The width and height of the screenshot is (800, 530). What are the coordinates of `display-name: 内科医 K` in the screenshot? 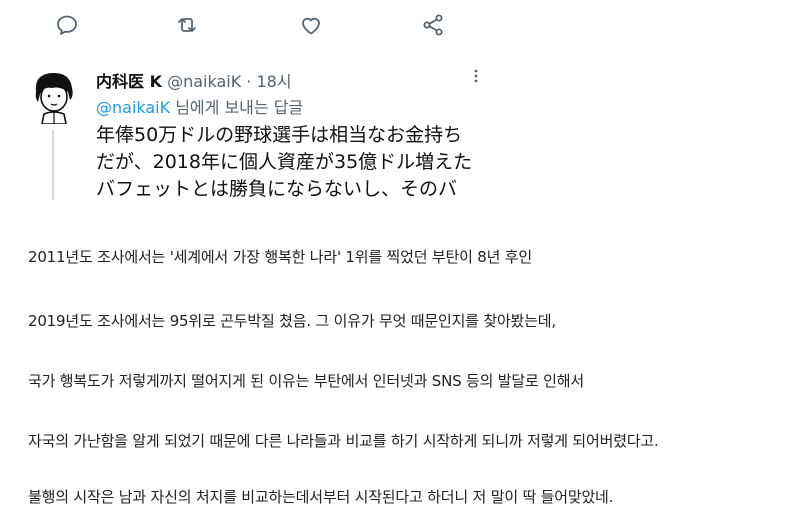 It's located at (129, 81).